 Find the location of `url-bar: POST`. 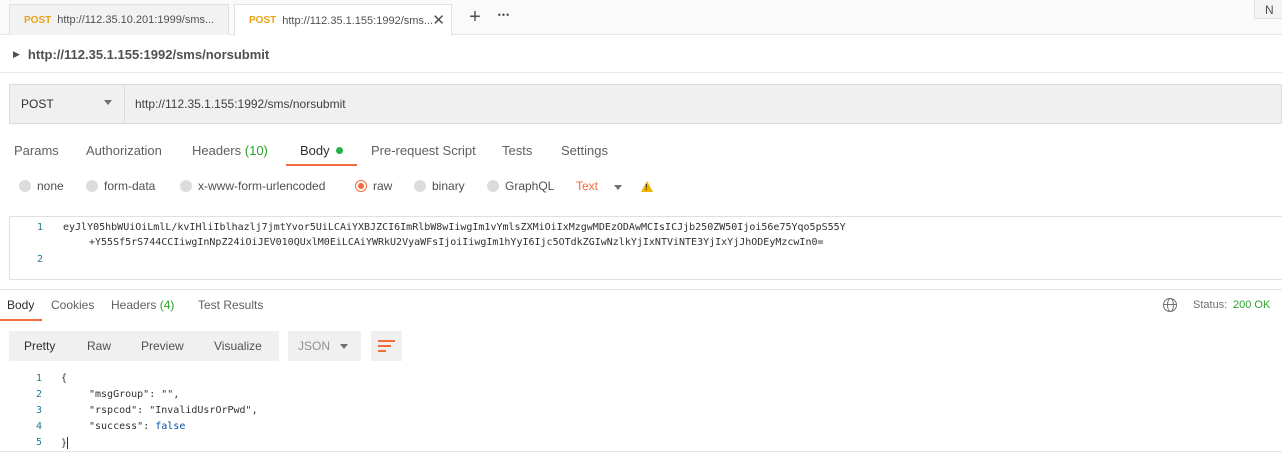

url-bar: POST is located at coordinates (645, 104).